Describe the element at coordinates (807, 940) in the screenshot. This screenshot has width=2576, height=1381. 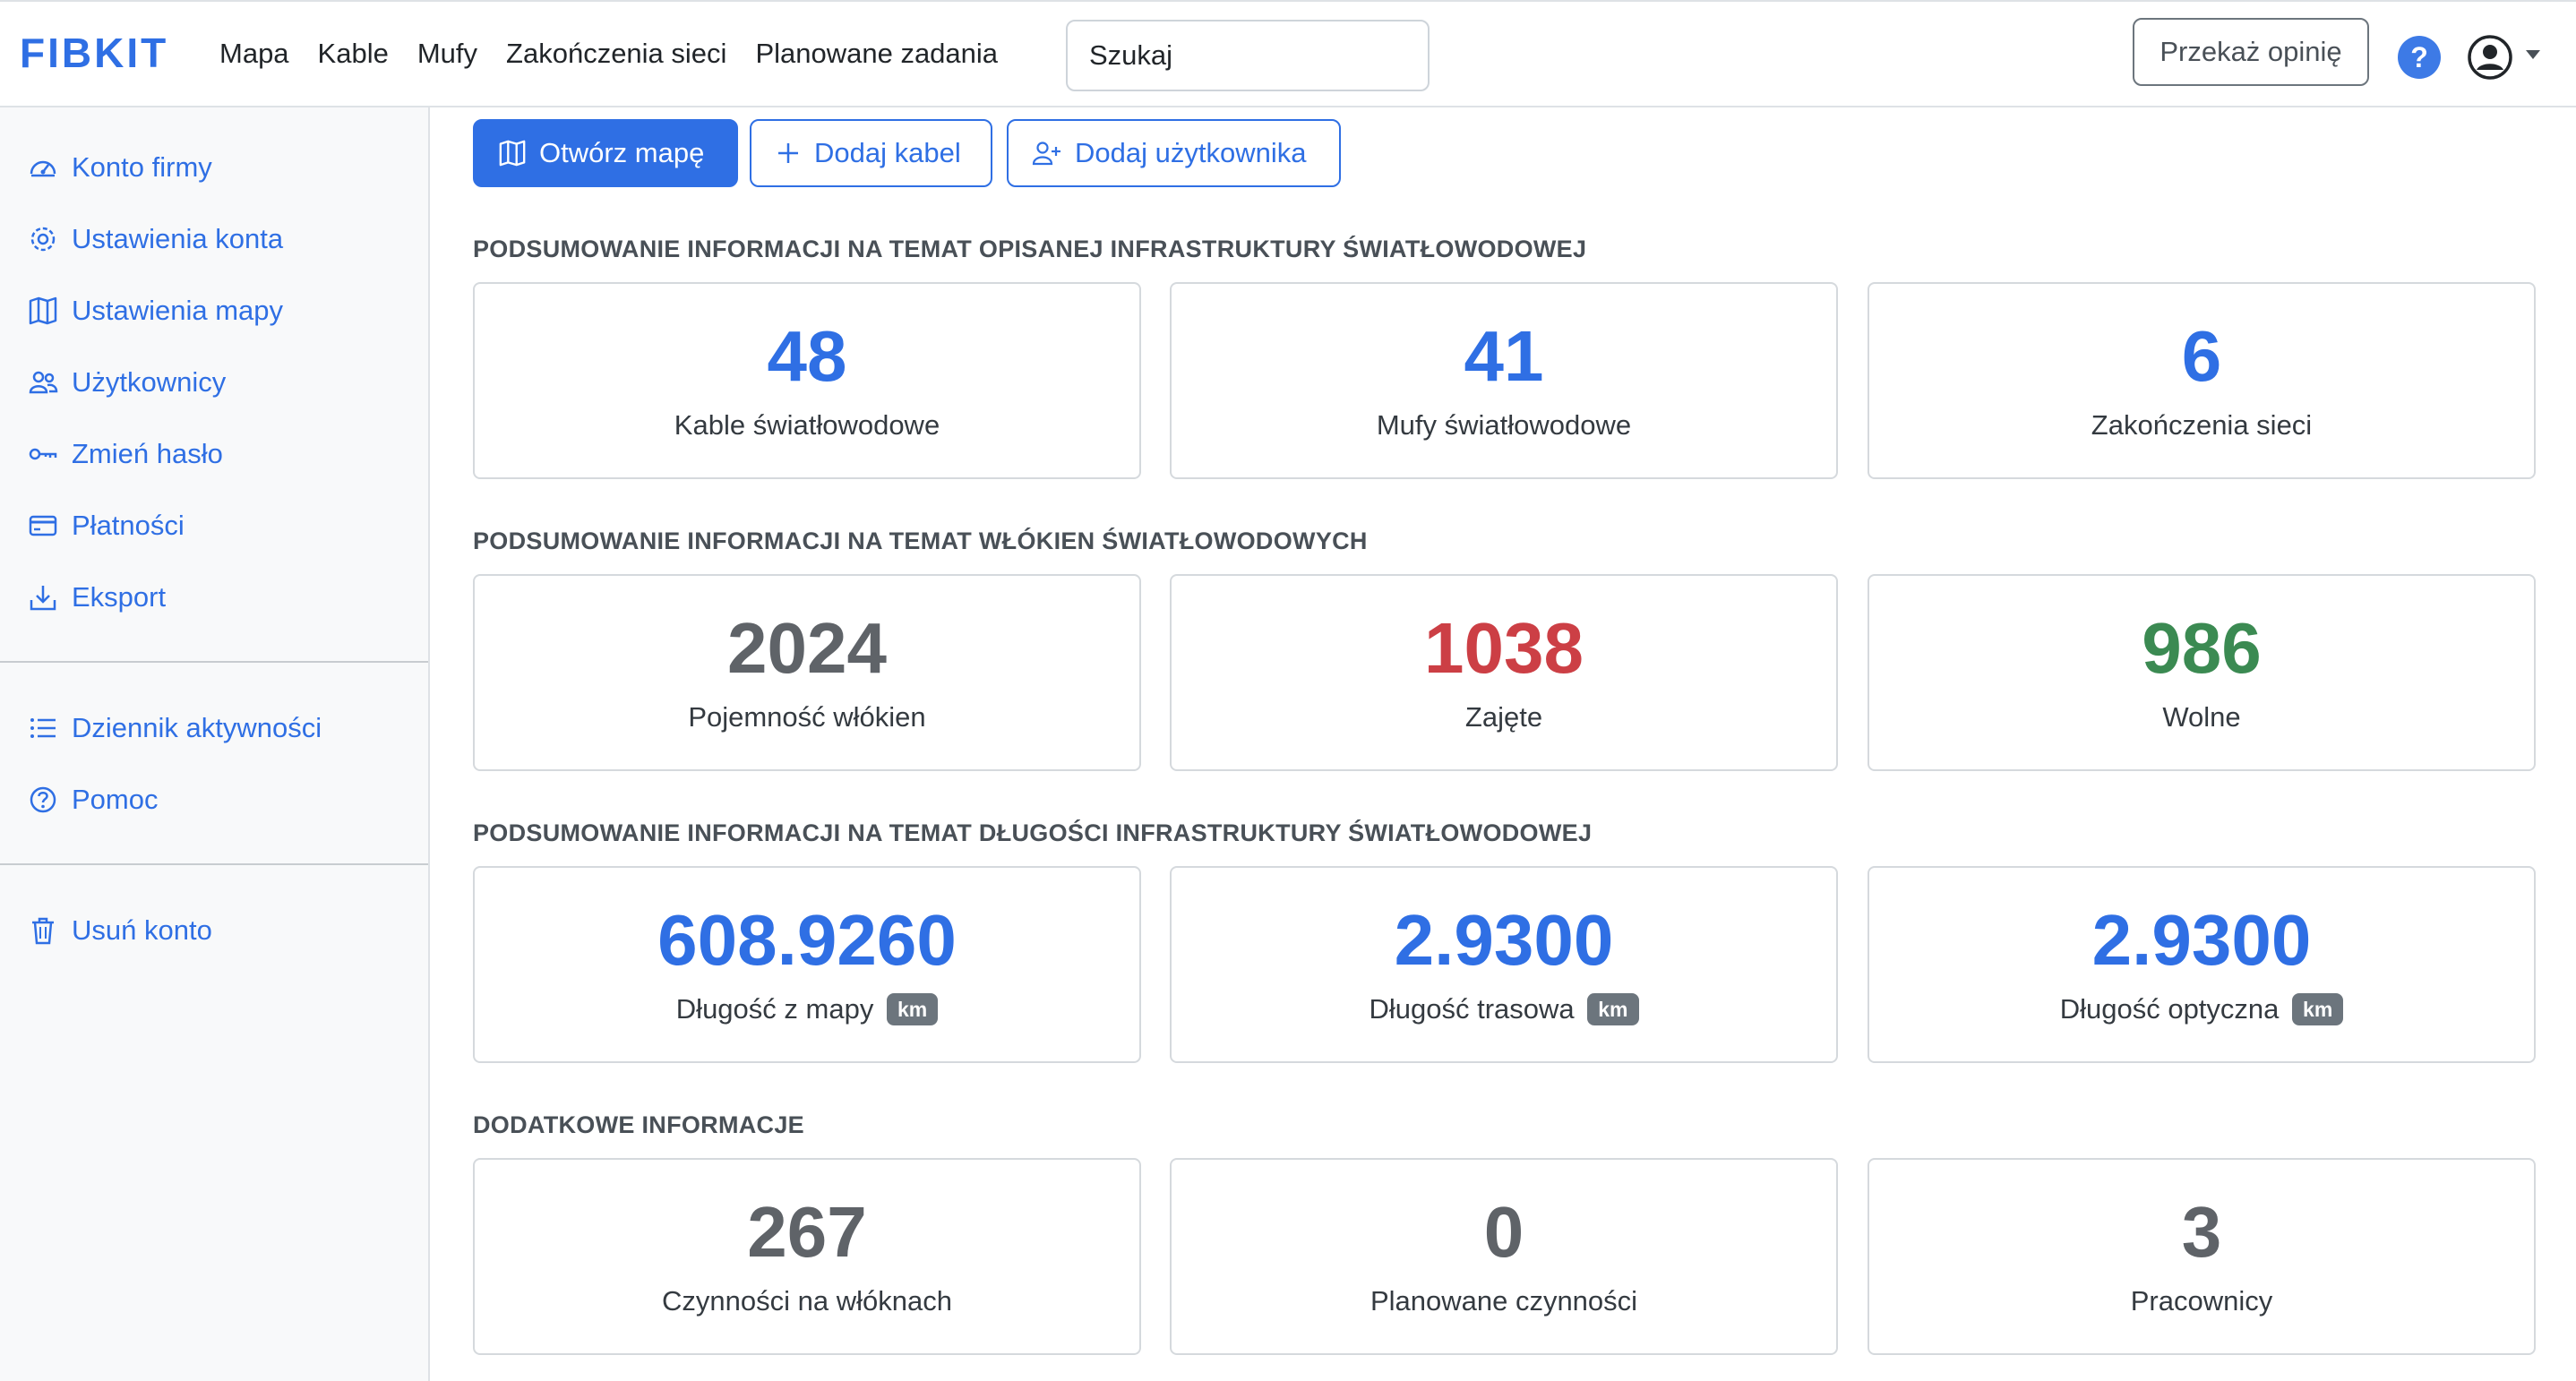
I see `stat-value: 608.9260` at that location.